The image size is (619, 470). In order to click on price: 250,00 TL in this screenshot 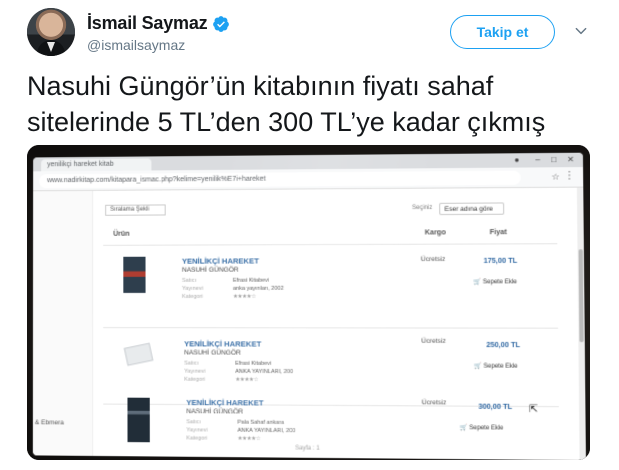, I will do `click(503, 345)`.